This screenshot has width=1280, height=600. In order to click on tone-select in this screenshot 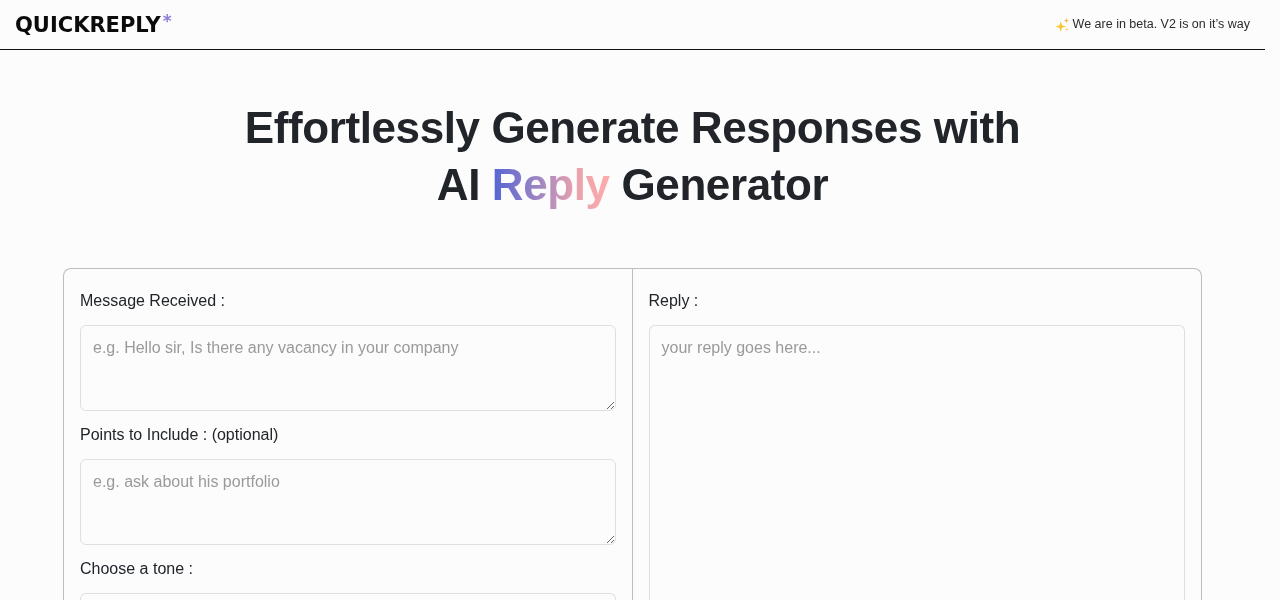, I will do `click(348, 596)`.